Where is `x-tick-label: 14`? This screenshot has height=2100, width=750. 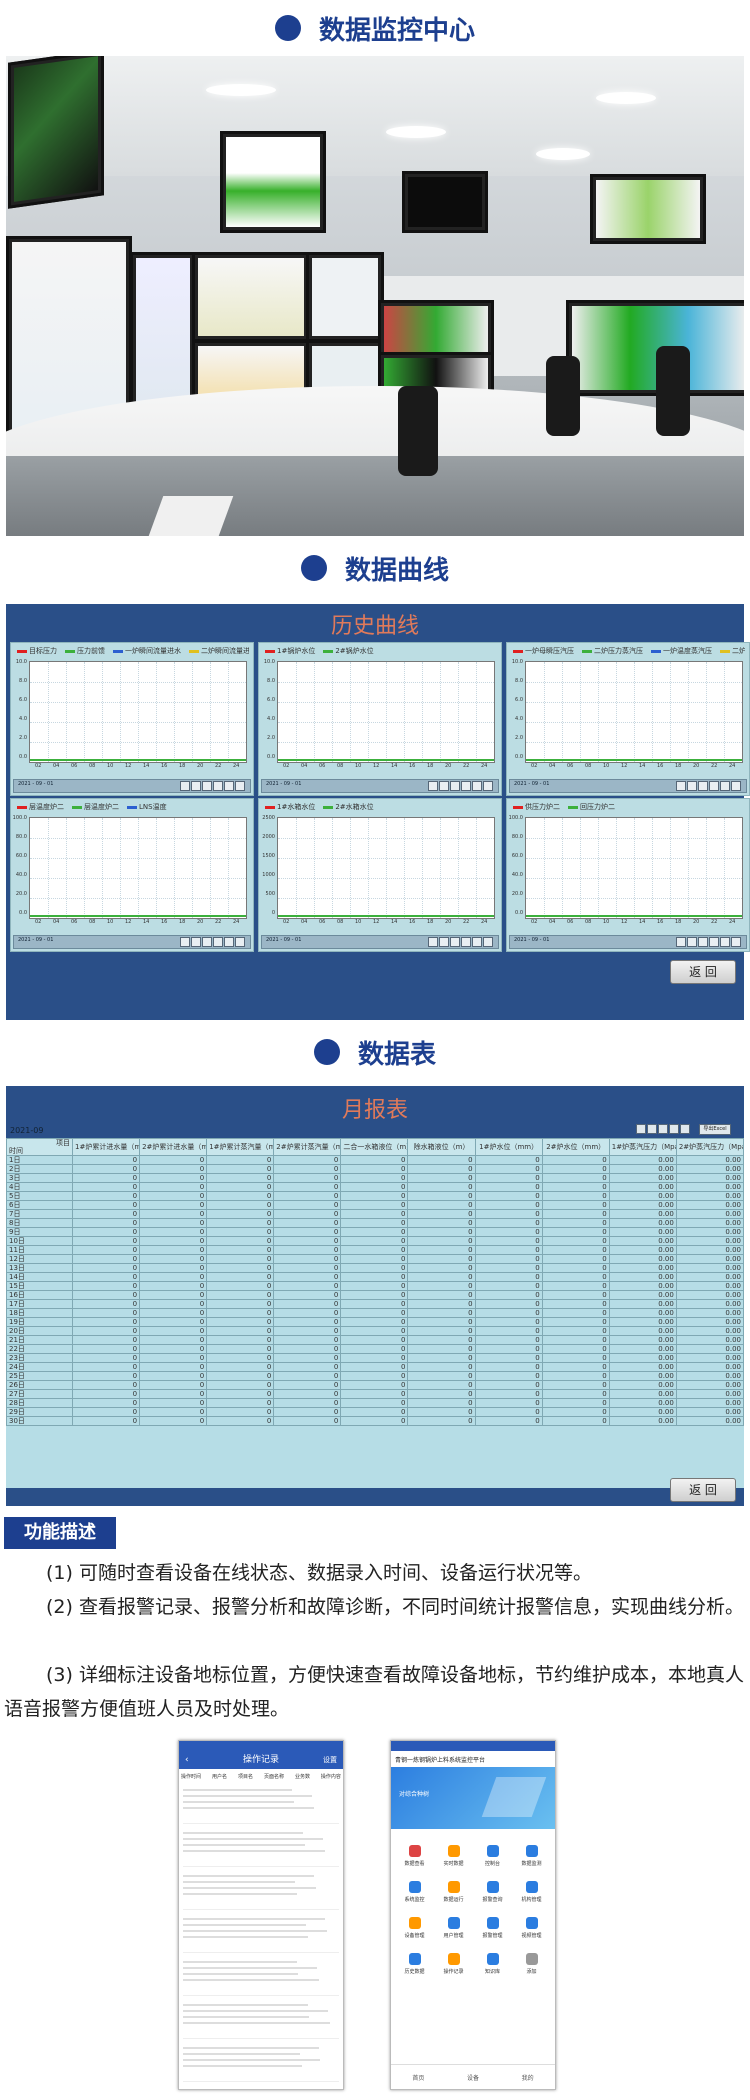 x-tick-label: 14 is located at coordinates (394, 922).